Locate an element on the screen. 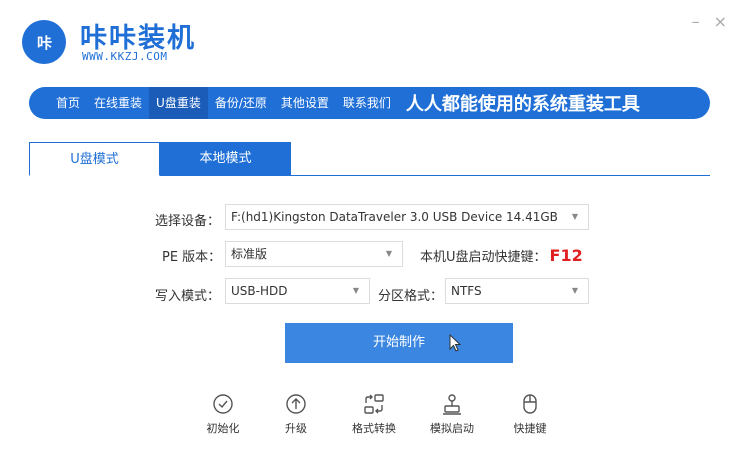 The height and width of the screenshot is (465, 737). pe-version-value: 标准版 is located at coordinates (249, 254).